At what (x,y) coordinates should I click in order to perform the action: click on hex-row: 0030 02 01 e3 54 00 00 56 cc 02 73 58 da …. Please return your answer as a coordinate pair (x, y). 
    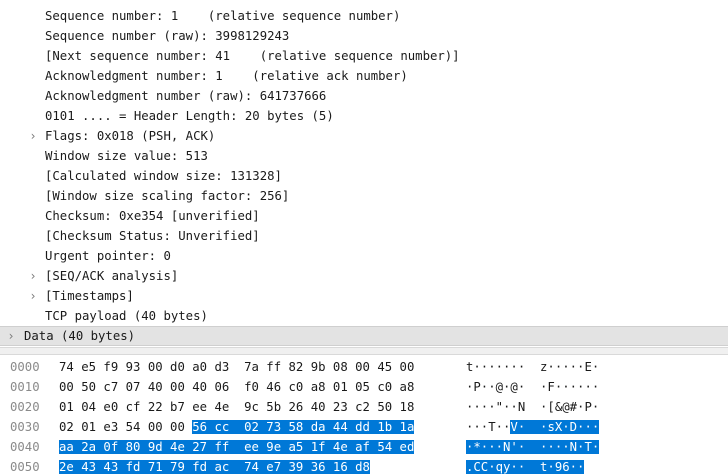
    Looking at the image, I should click on (364, 427).